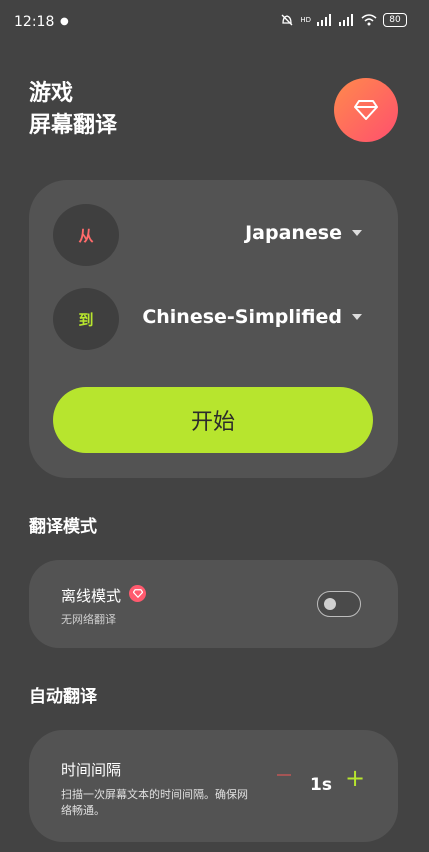 The width and height of the screenshot is (429, 852). Describe the element at coordinates (214, 22) in the screenshot. I see `status-bar: 12:18 ● HD 80` at that location.